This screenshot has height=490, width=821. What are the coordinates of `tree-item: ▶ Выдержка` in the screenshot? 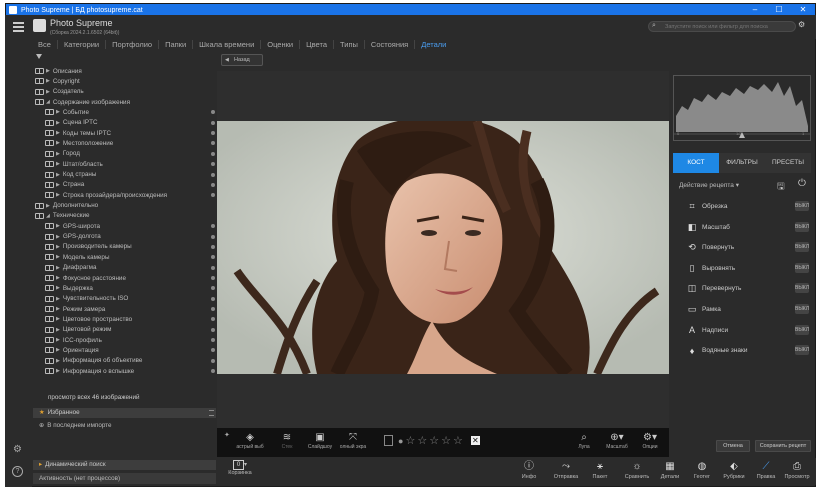 It's located at (130, 288).